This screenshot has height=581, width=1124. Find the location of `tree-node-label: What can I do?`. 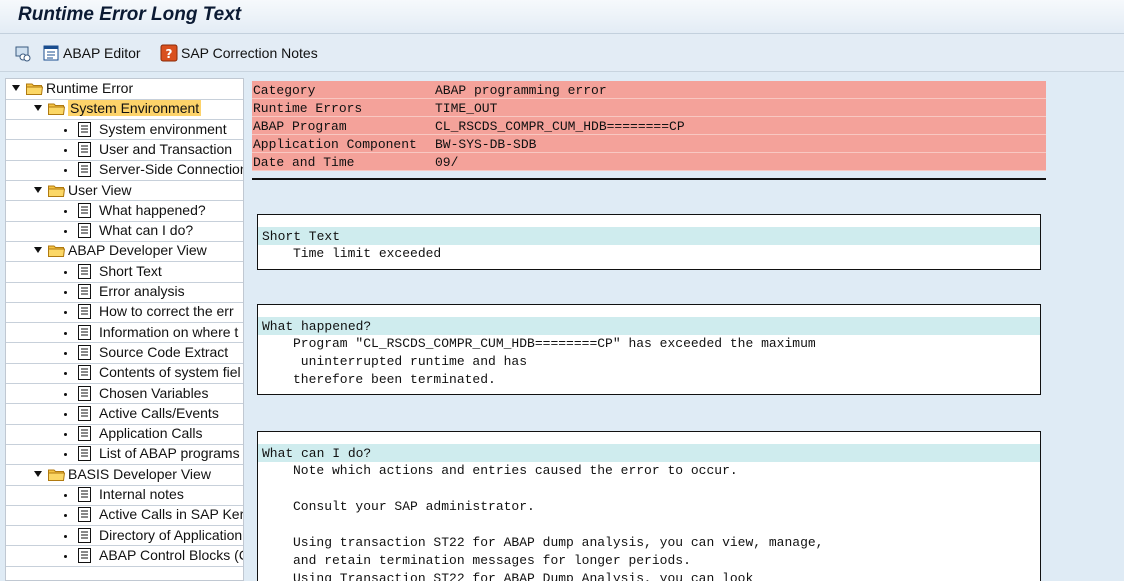

tree-node-label: What can I do? is located at coordinates (146, 230).